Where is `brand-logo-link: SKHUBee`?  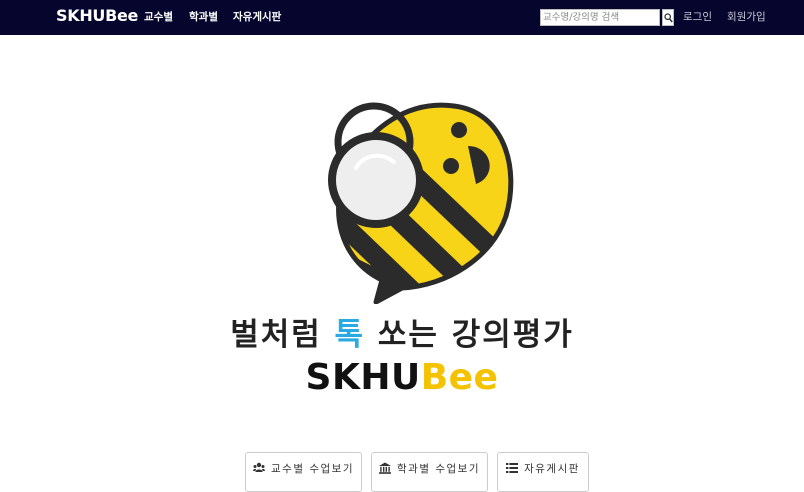 brand-logo-link: SKHUBee is located at coordinates (97, 16).